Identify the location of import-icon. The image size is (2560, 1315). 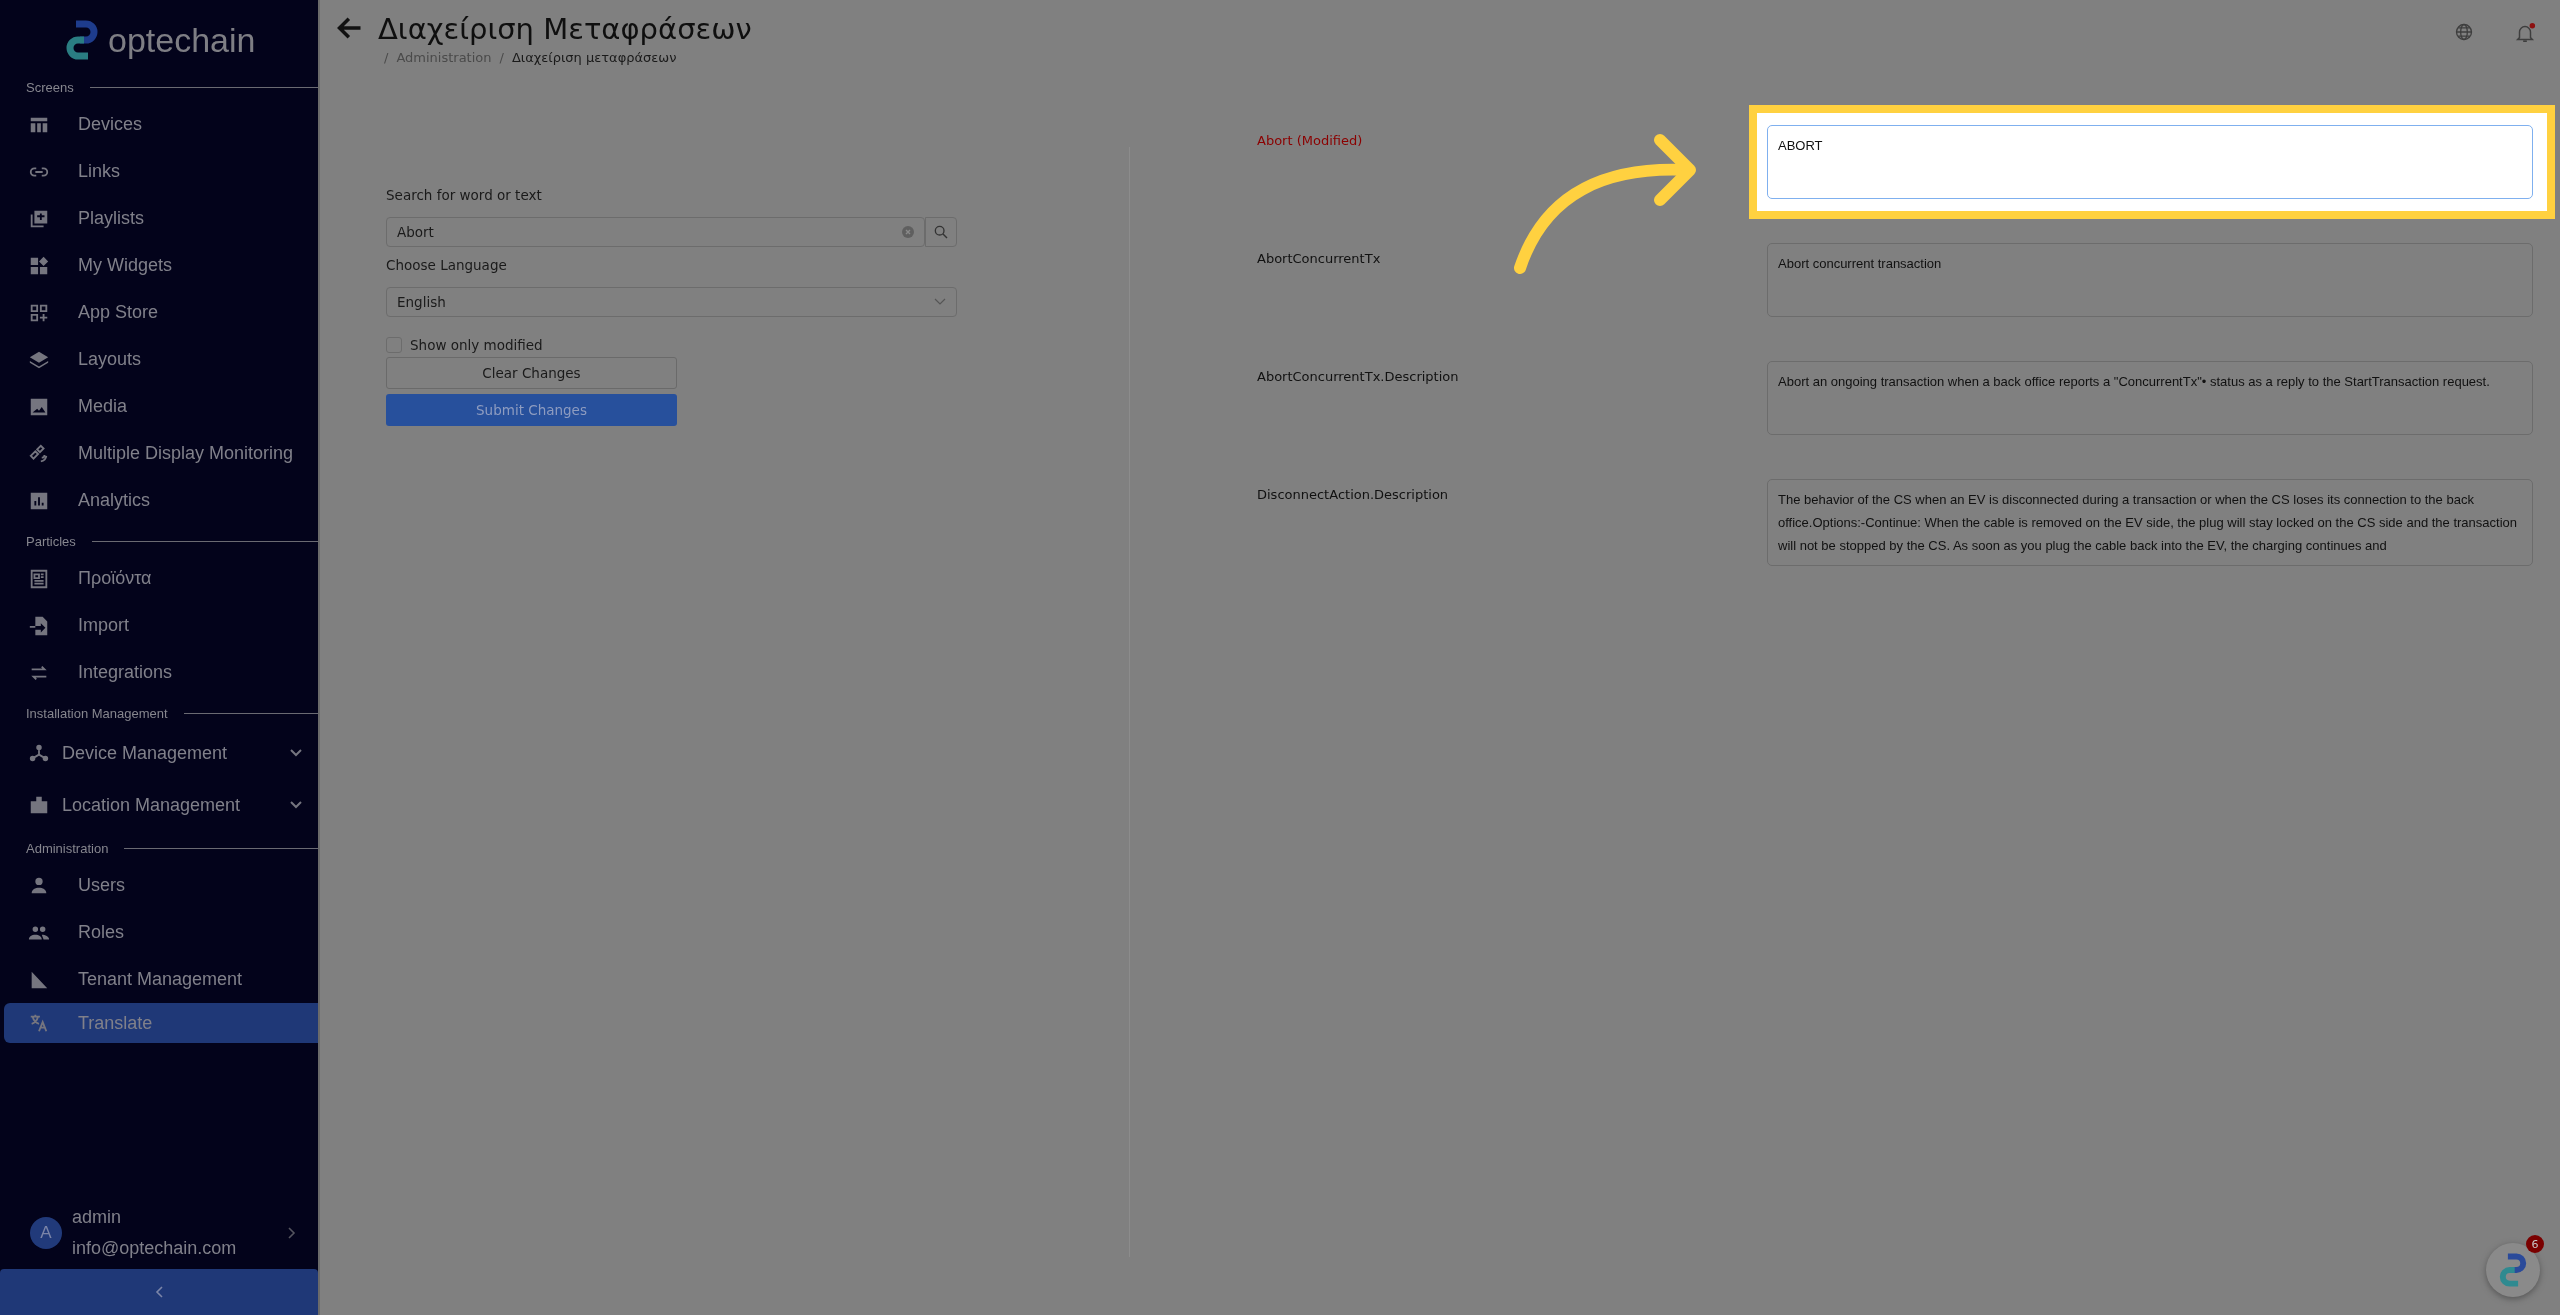
(39, 625).